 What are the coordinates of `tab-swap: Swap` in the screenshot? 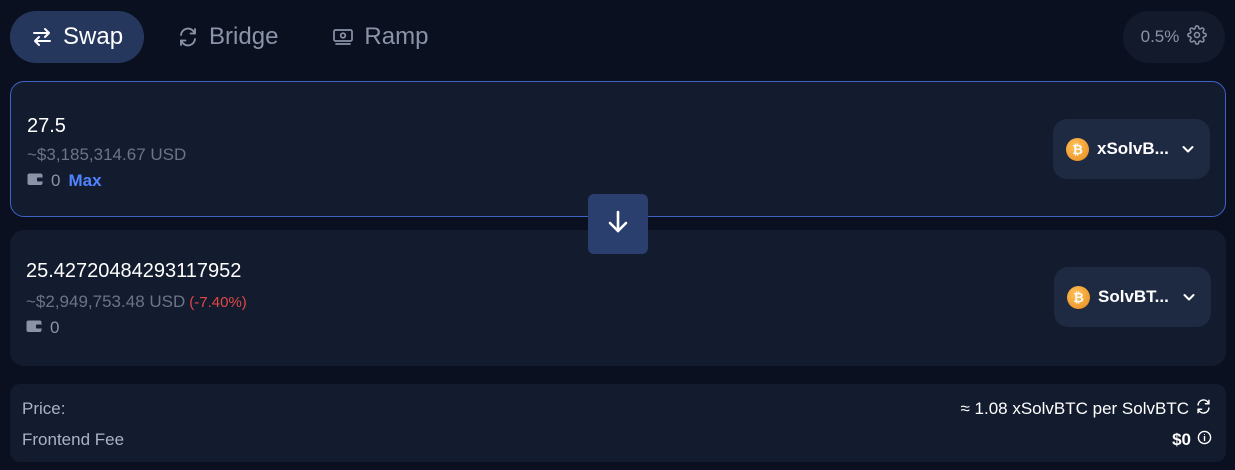 It's located at (77, 37).